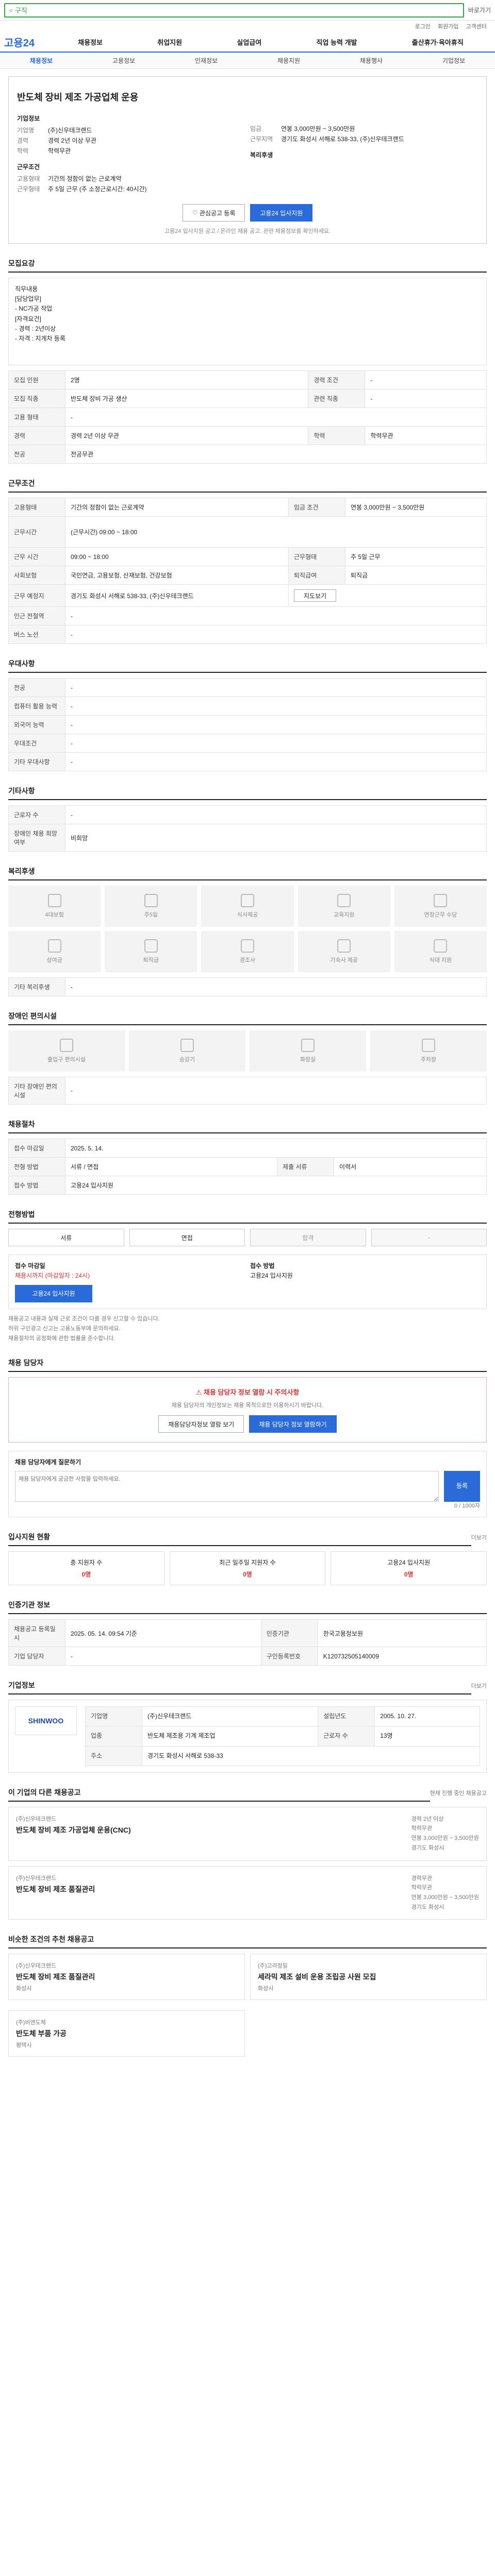  Describe the element at coordinates (213, 213) in the screenshot. I see `save-job-button: ♡ 관심공고 등록` at that location.